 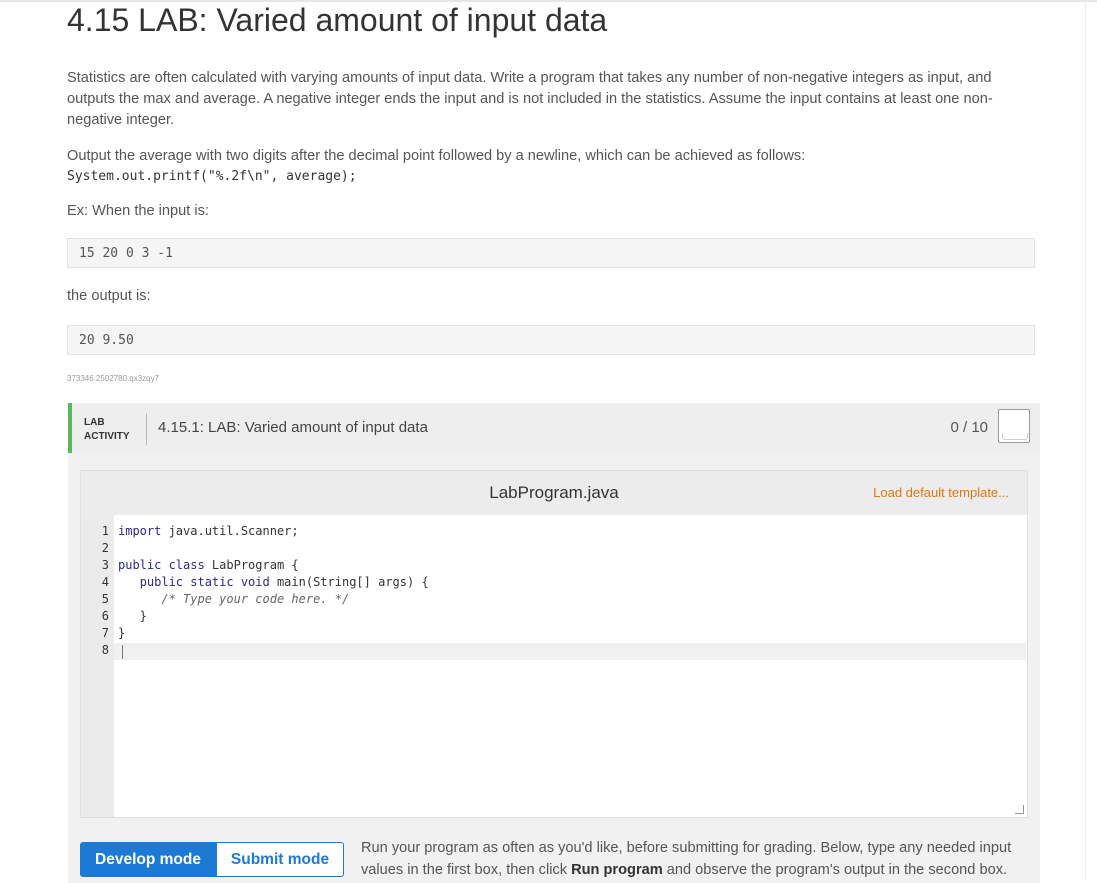 I want to click on code-sample: System.out.printf("%.2f\n", average);, so click(x=212, y=176).